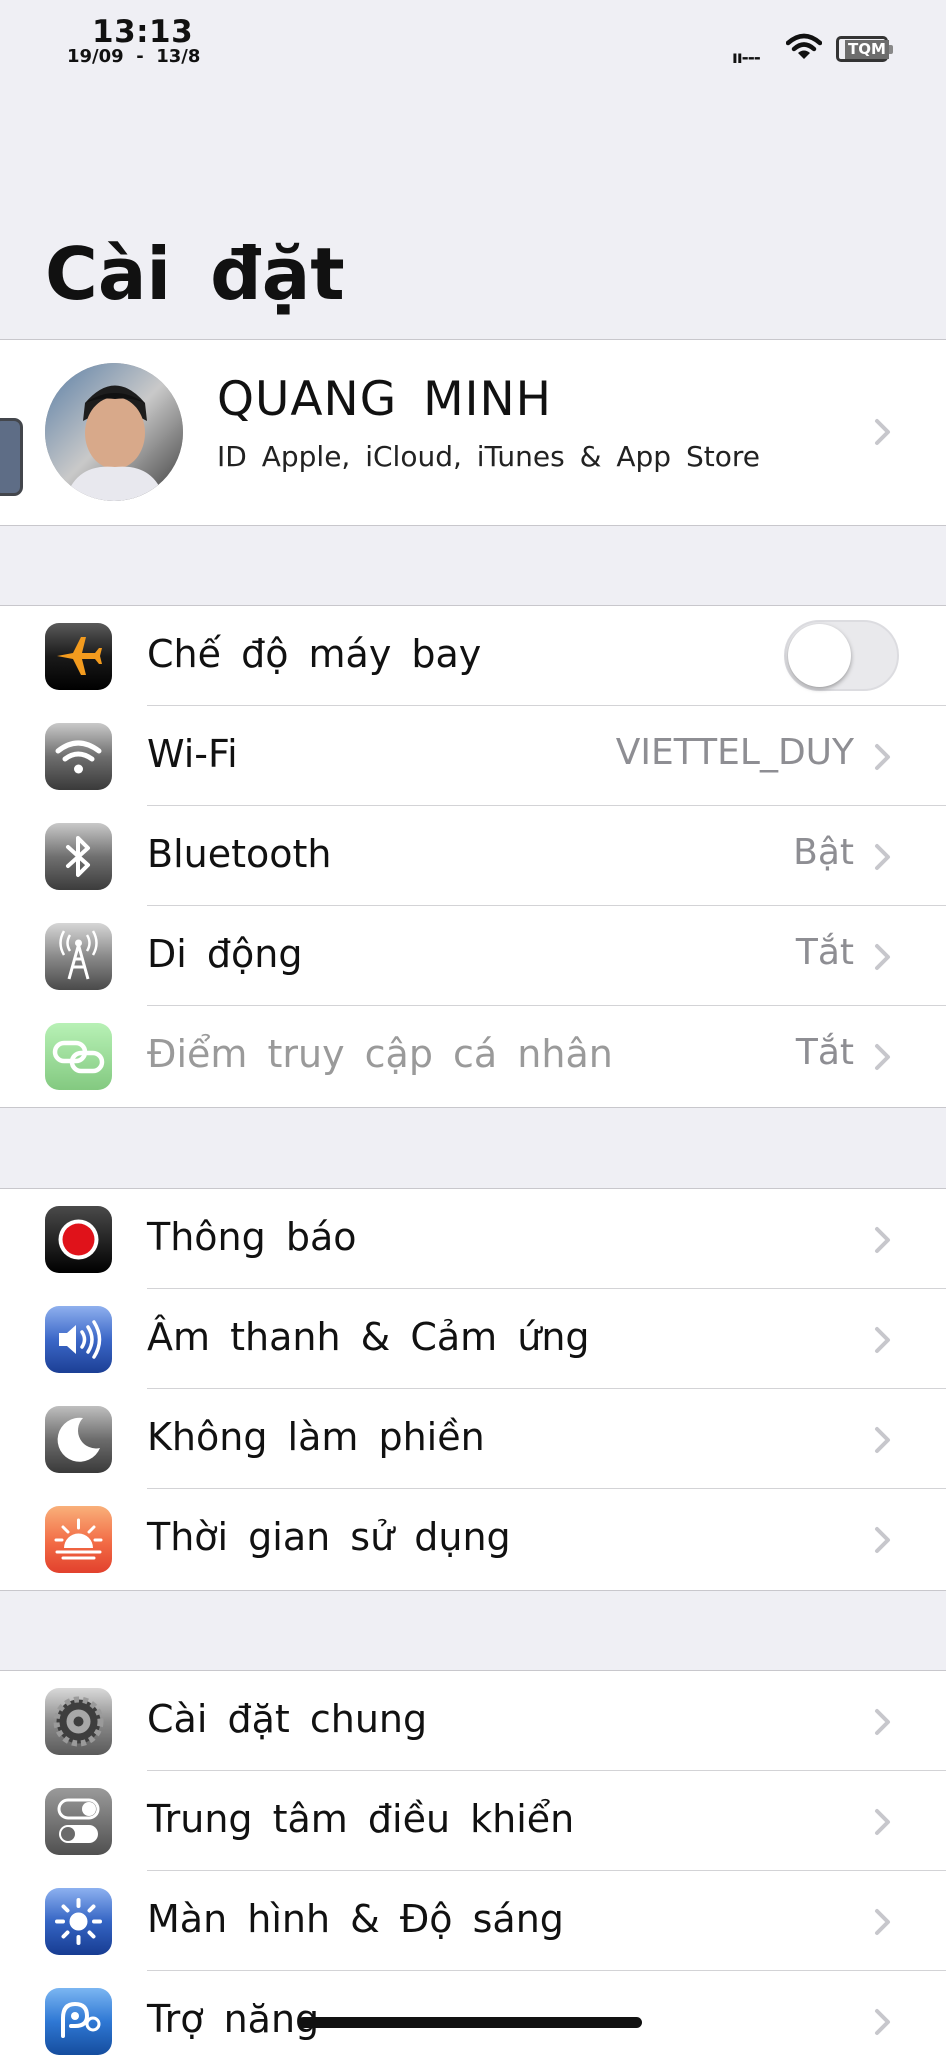 The image size is (946, 2071). What do you see at coordinates (78, 1339) in the screenshot?
I see `speaker-icon` at bounding box center [78, 1339].